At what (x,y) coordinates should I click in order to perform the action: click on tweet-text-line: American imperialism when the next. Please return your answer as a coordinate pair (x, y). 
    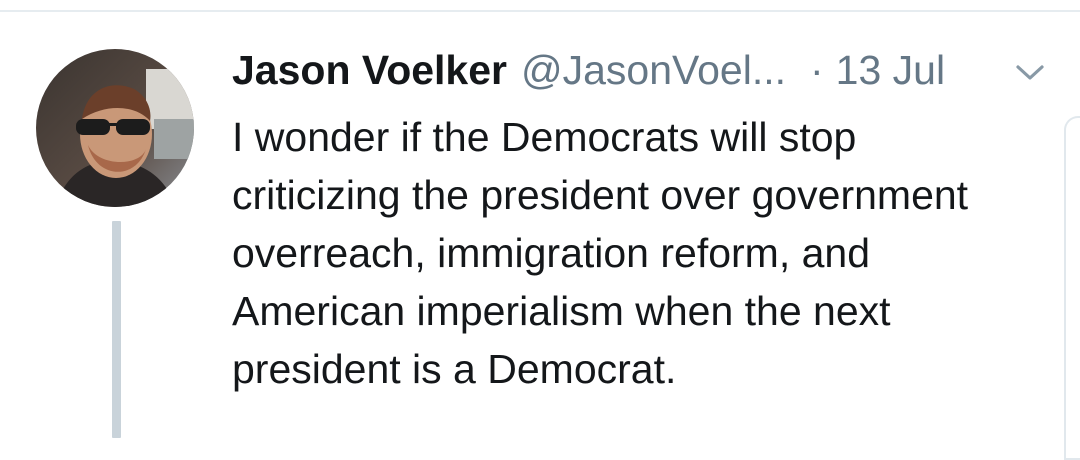
    Looking at the image, I should click on (561, 311).